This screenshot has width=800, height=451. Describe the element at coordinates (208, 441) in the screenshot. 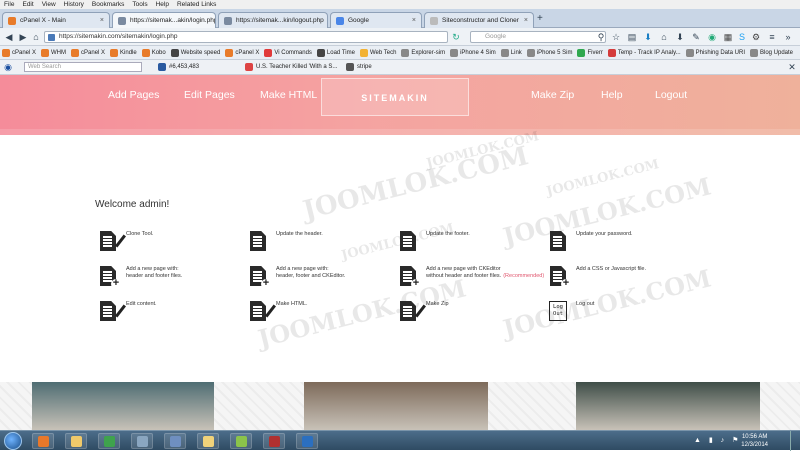

I see `taskbar-folder-icon` at that location.